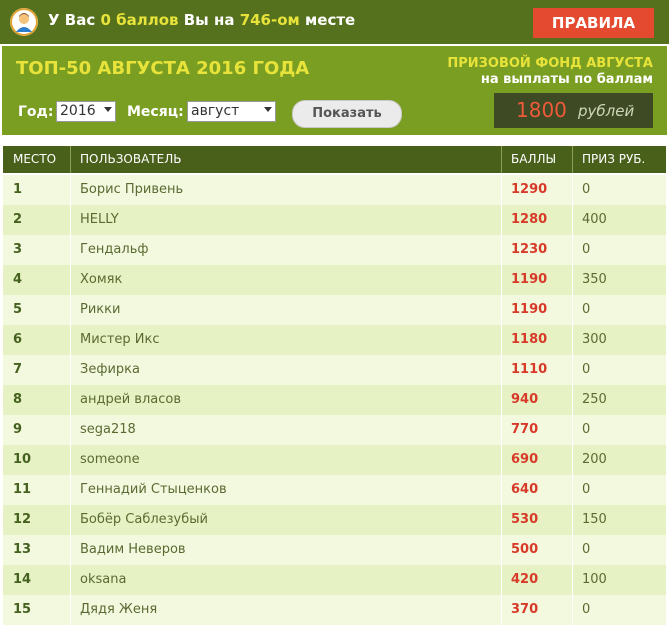 This screenshot has width=669, height=632. What do you see at coordinates (525, 429) in the screenshot?
I see `cell-score: 770` at bounding box center [525, 429].